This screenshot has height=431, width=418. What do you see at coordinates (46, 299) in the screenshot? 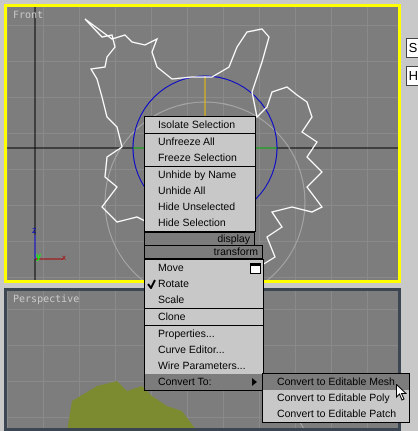
I see `viewport-label: Perspective` at bounding box center [46, 299].